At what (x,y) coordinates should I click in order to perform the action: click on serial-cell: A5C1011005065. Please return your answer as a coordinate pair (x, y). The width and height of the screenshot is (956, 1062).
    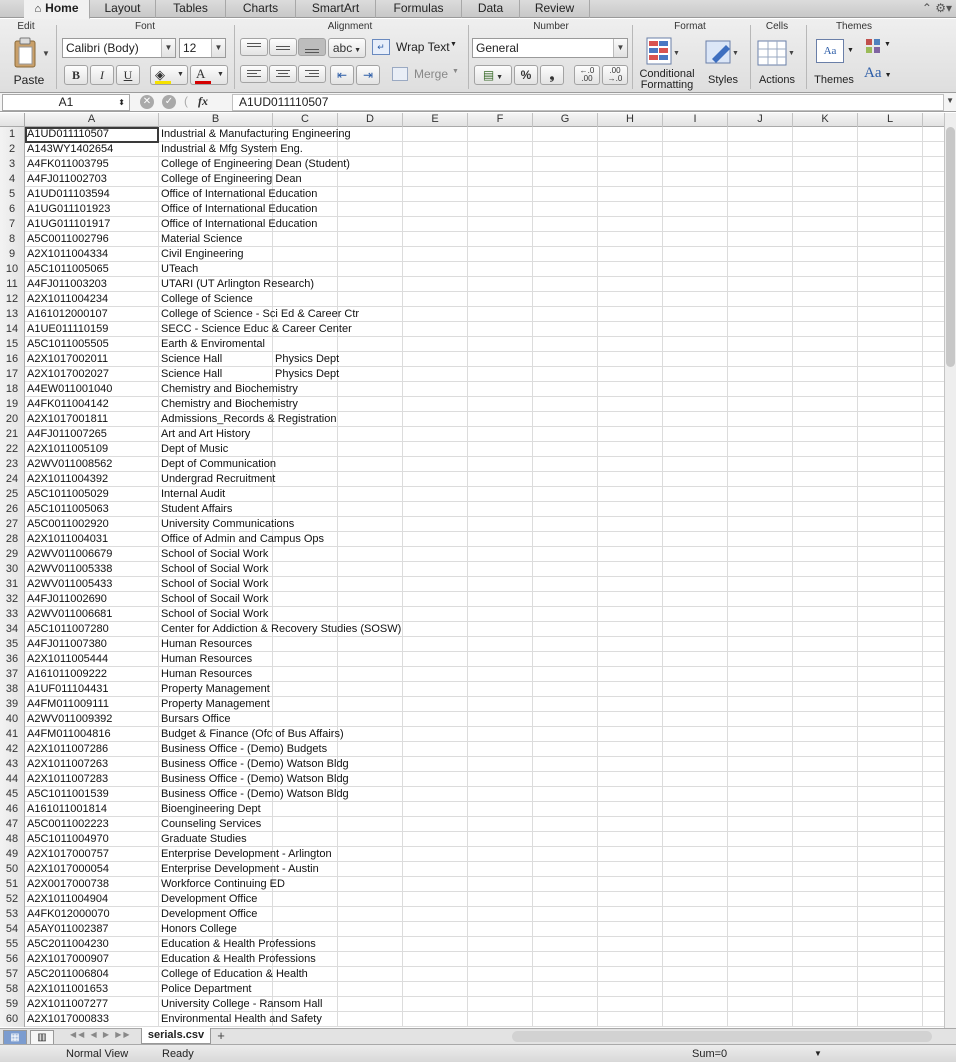
    Looking at the image, I should click on (67, 269).